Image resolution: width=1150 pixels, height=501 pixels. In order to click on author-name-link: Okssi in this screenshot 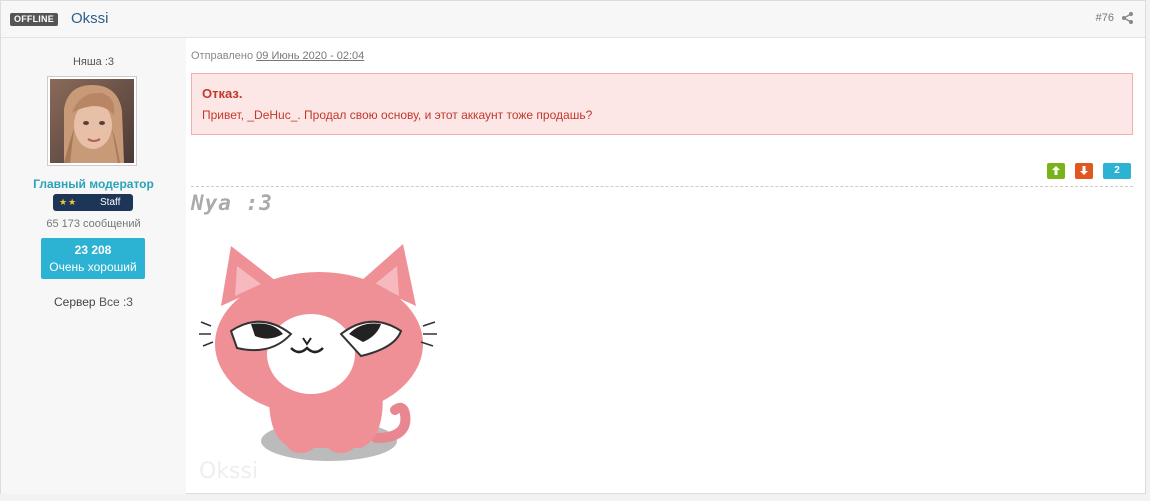, I will do `click(90, 18)`.